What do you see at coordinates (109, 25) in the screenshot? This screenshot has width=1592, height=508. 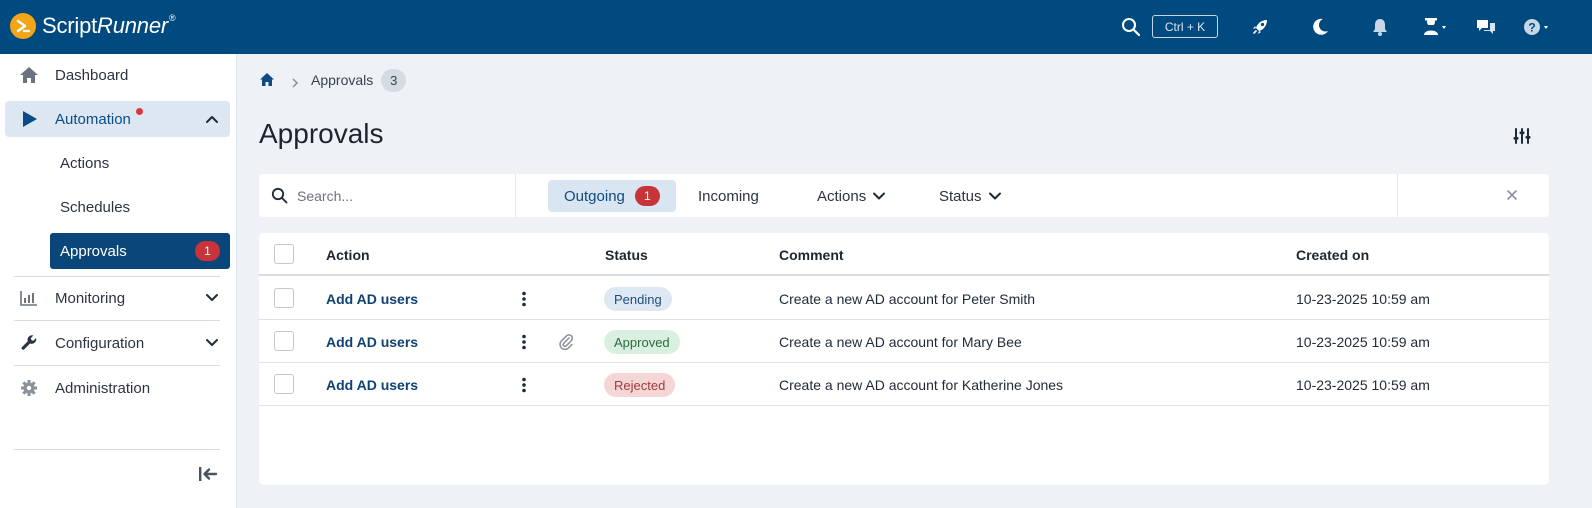 I see `logo-text: ScriptRunner®` at bounding box center [109, 25].